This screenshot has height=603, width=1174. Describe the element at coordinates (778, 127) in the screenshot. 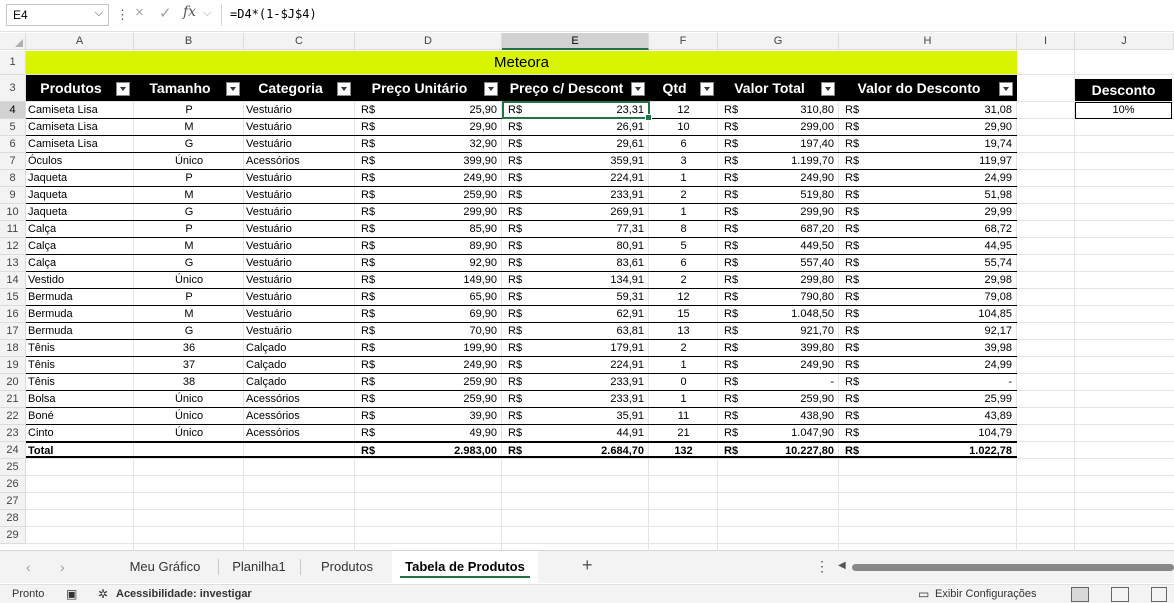

I see `total-cell: 299,00` at that location.